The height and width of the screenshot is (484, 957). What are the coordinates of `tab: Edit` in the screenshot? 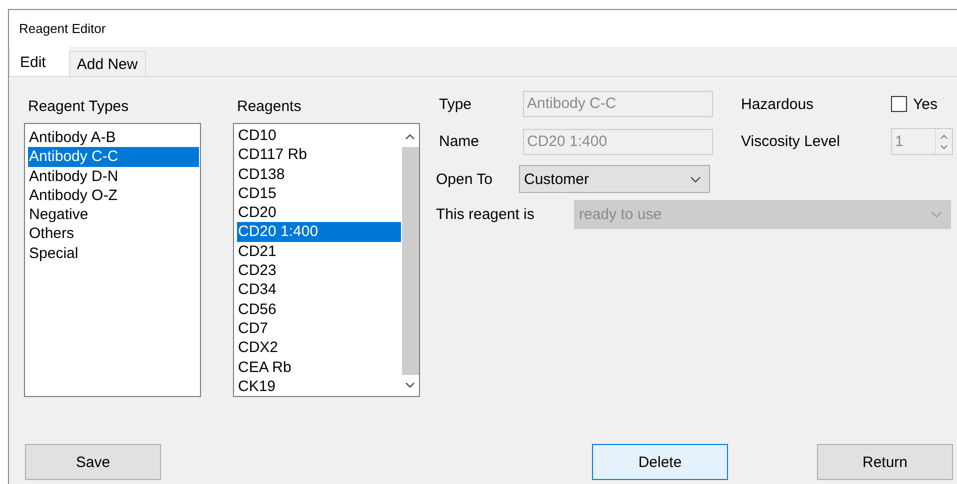 It's located at (39, 61).